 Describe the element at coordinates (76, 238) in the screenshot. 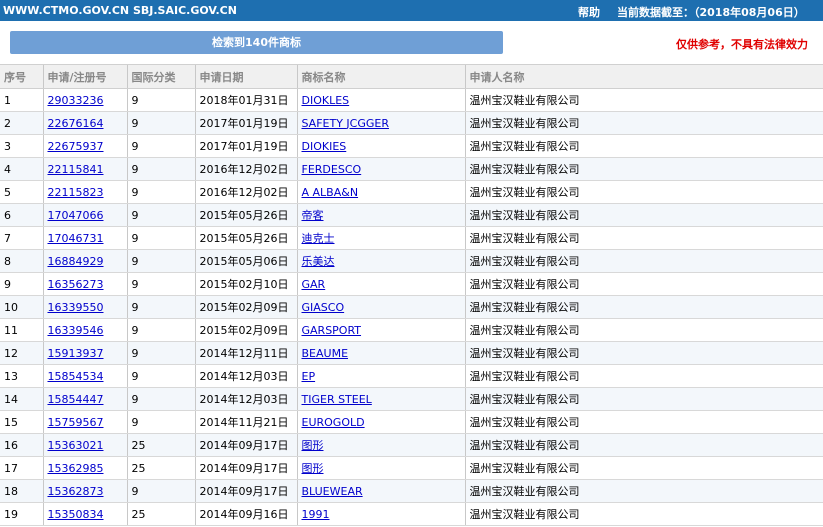

I see `reg-number-link: 17046731` at that location.